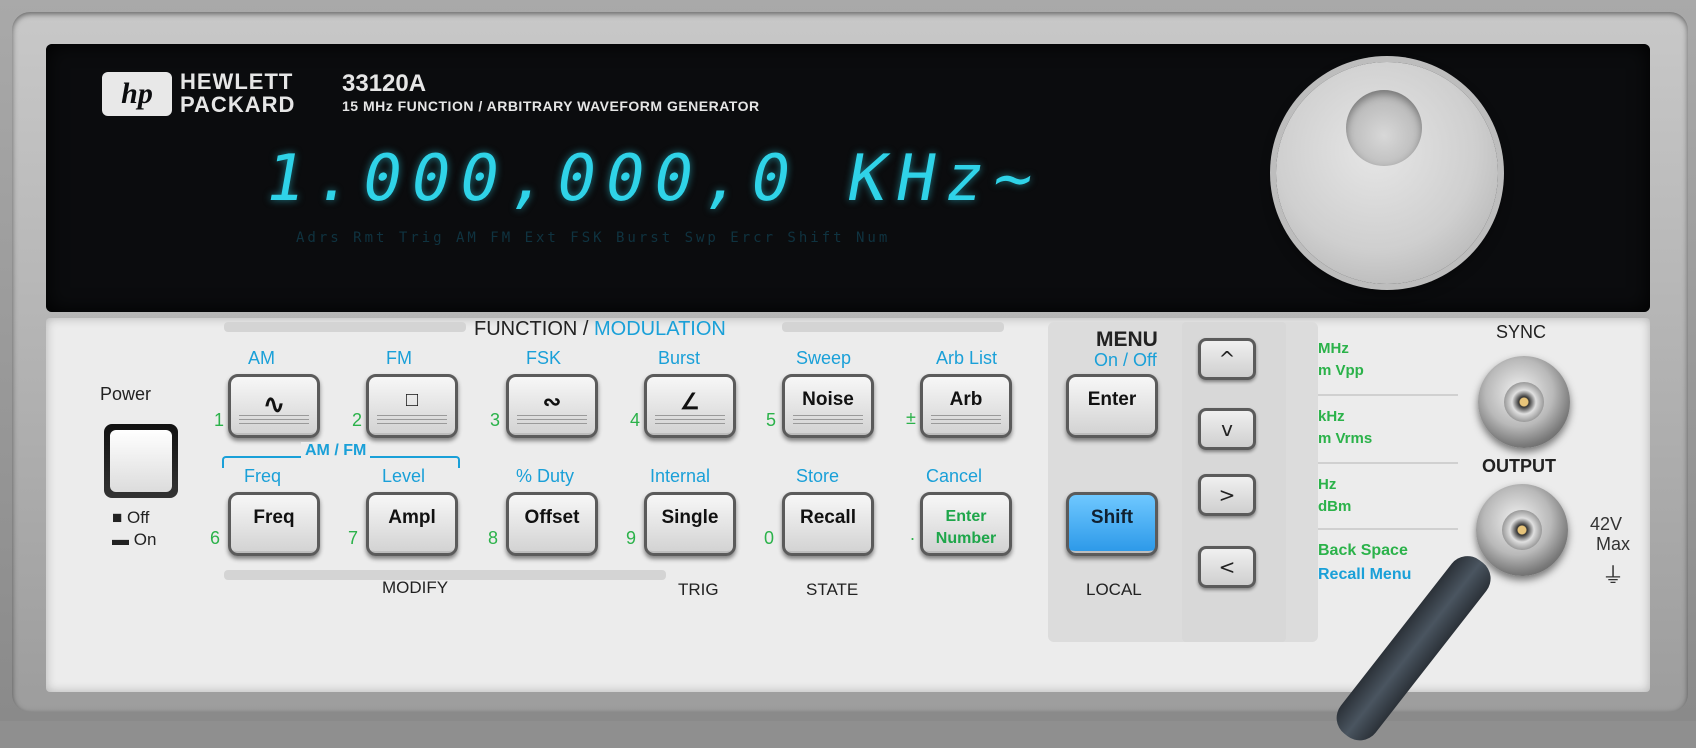 This screenshot has height=748, width=1696. I want to click on num-8: 8, so click(493, 538).